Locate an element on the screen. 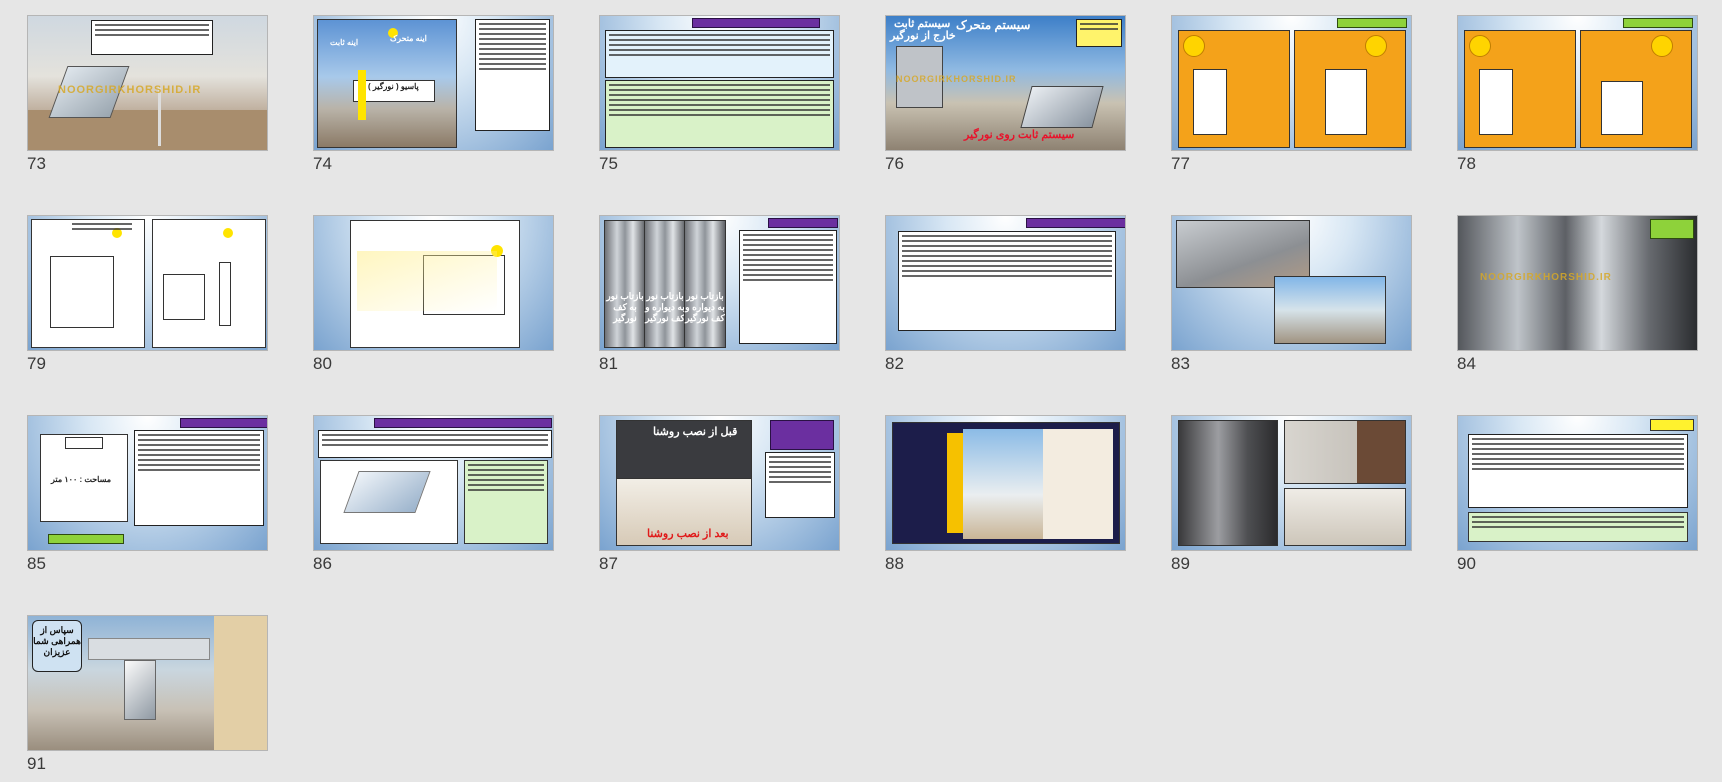  slide-82-preview is located at coordinates (1005, 283).